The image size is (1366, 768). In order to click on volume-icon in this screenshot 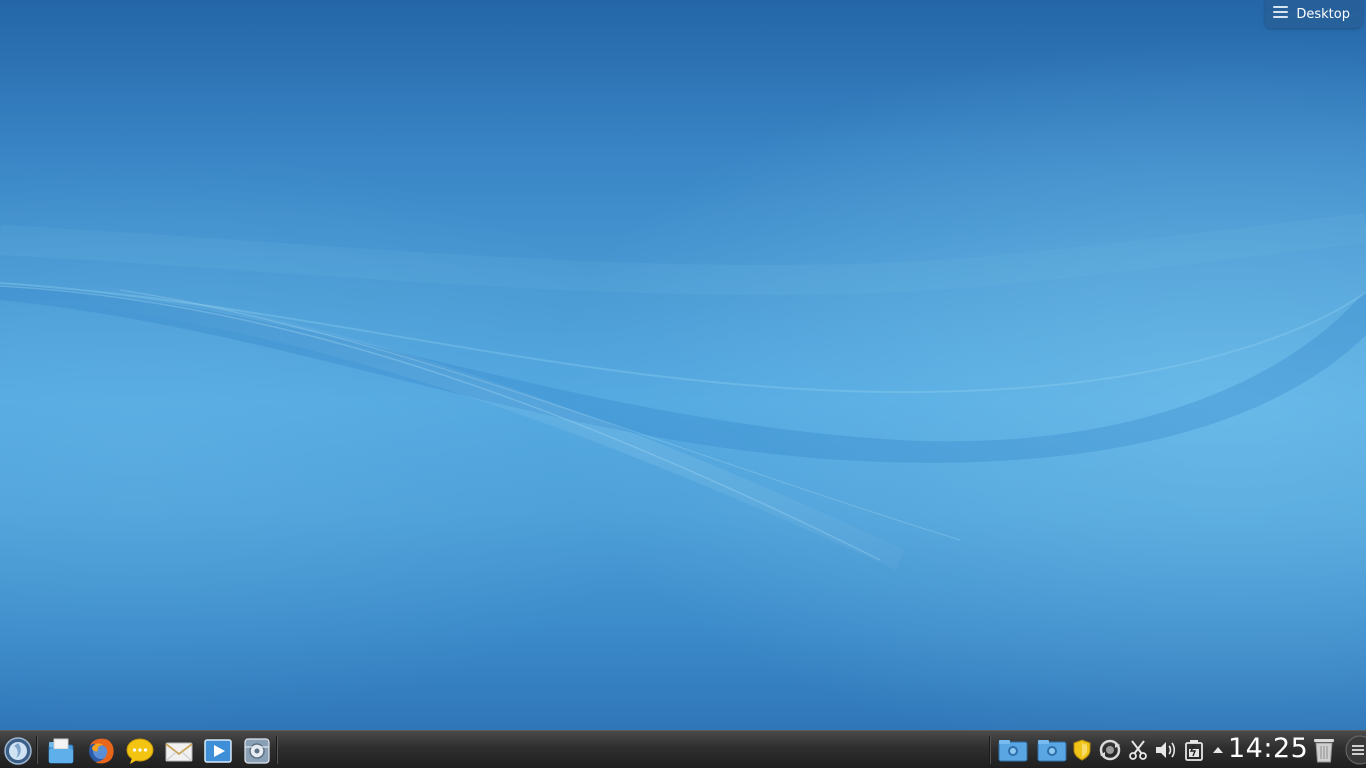, I will do `click(1166, 750)`.